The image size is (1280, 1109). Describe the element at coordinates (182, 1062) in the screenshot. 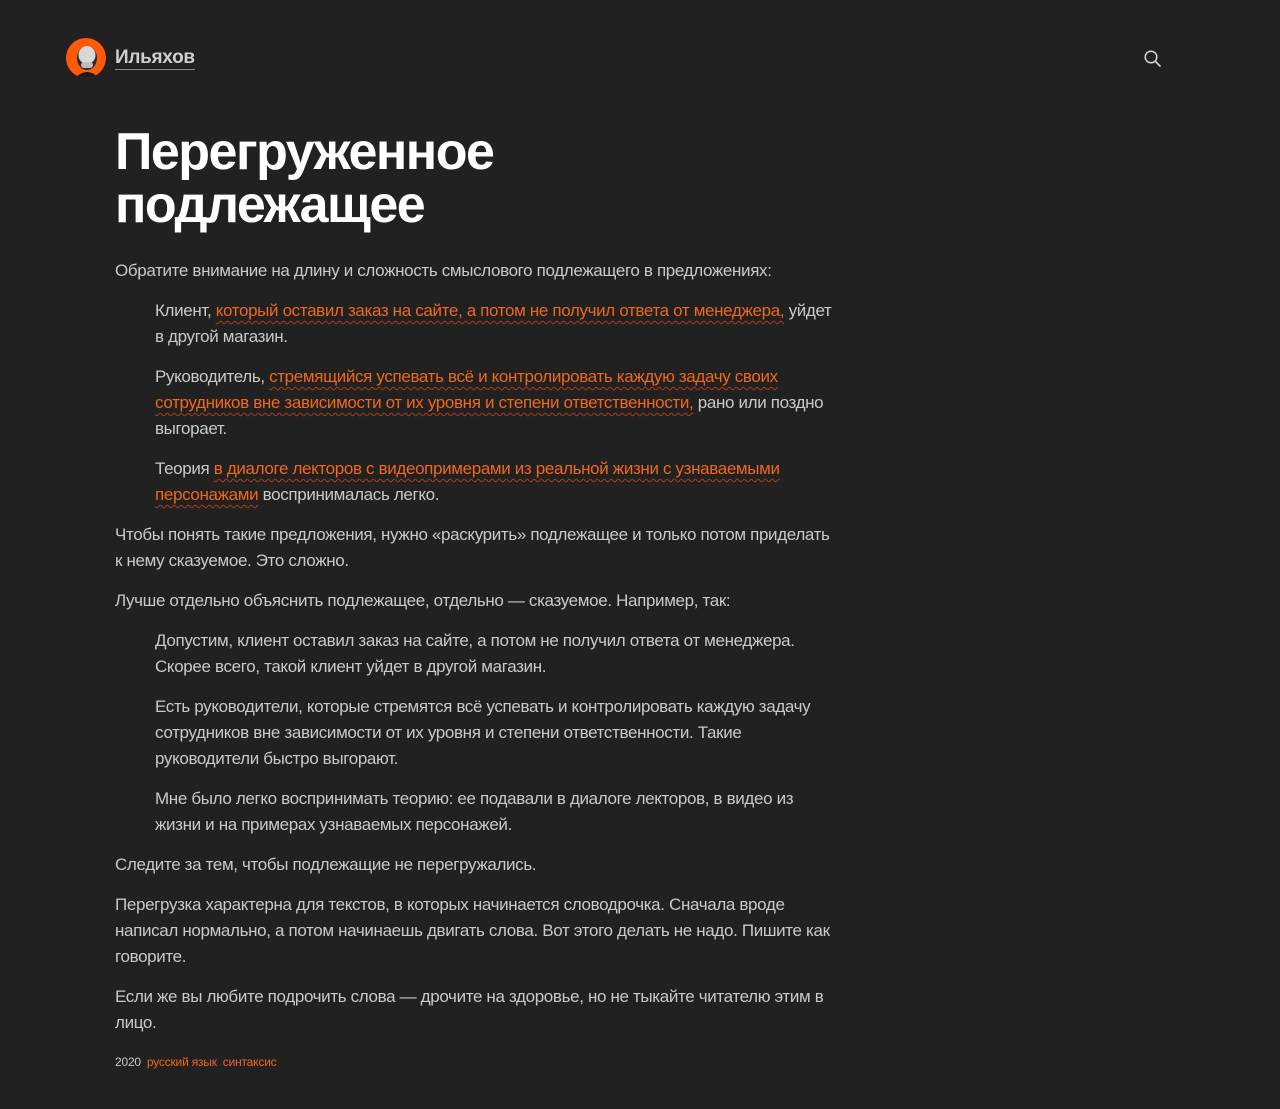

I see `tag-link: русский язык` at that location.